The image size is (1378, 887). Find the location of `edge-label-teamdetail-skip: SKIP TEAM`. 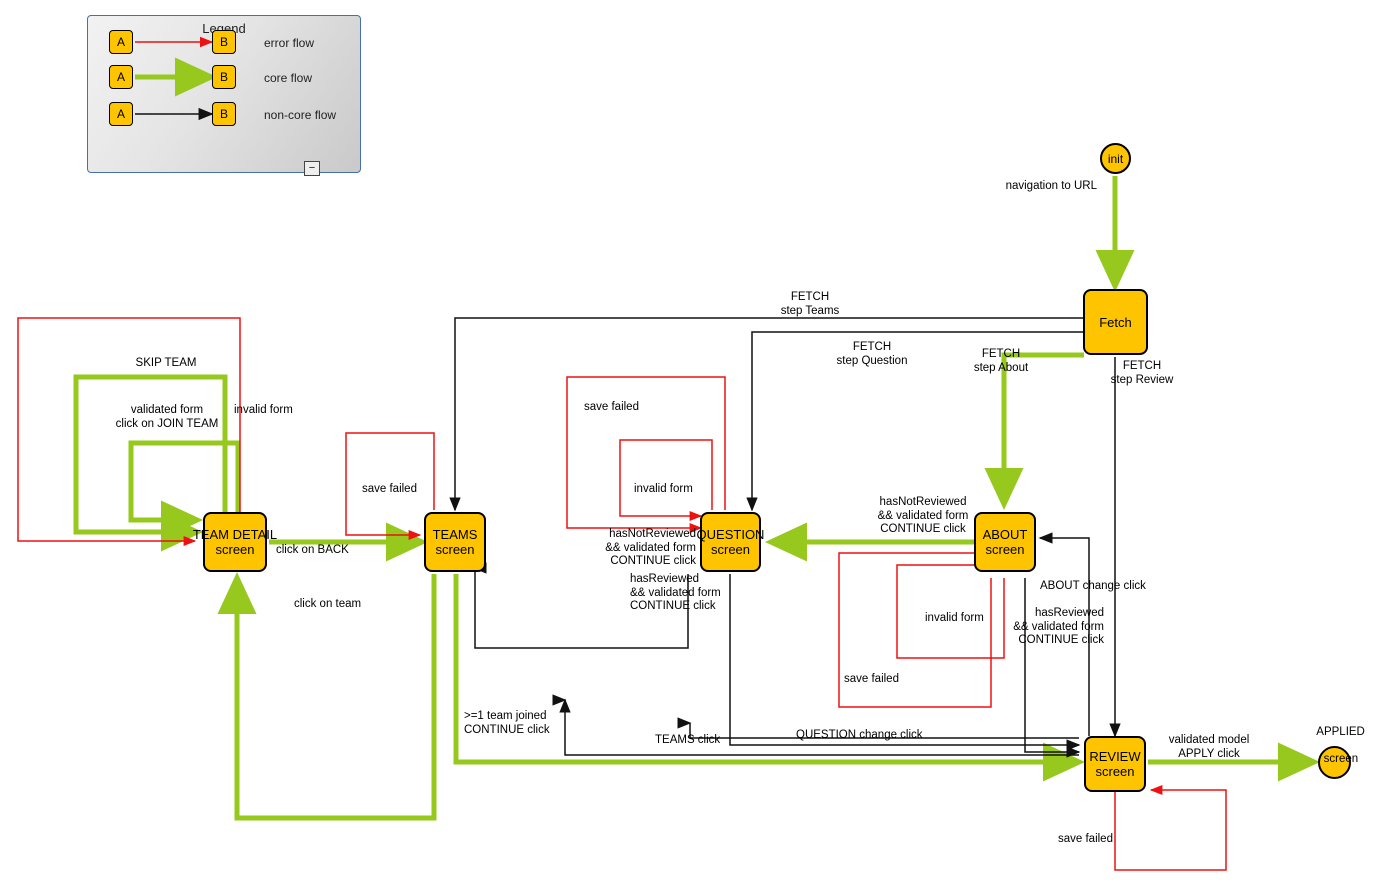

edge-label-teamdetail-skip: SKIP TEAM is located at coordinates (166, 363).